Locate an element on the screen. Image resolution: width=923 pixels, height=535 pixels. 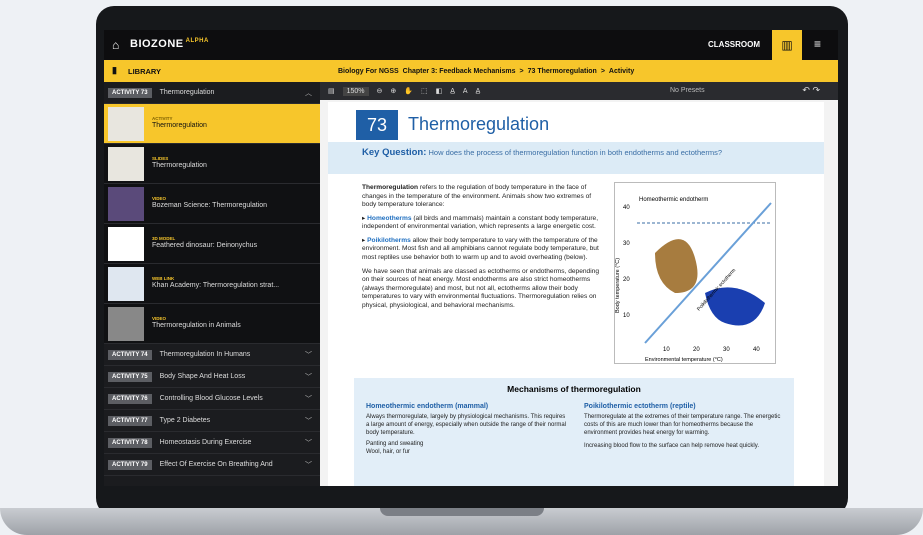
y-tick: 30 is located at coordinates (626, 244).